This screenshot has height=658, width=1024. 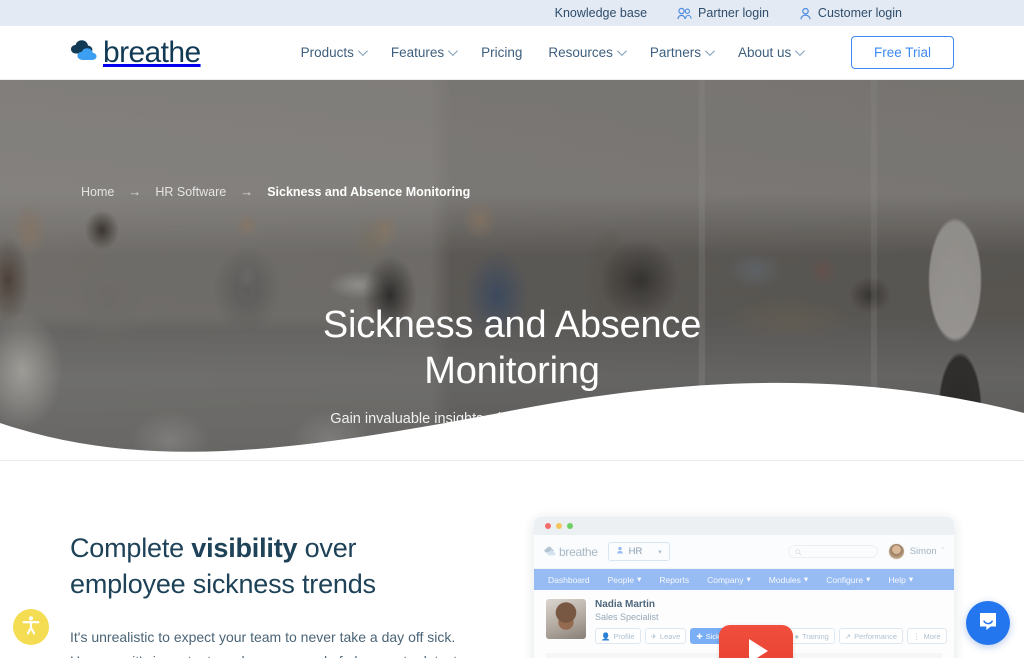 What do you see at coordinates (327, 548) in the screenshot?
I see `section-heading-part-2: over` at bounding box center [327, 548].